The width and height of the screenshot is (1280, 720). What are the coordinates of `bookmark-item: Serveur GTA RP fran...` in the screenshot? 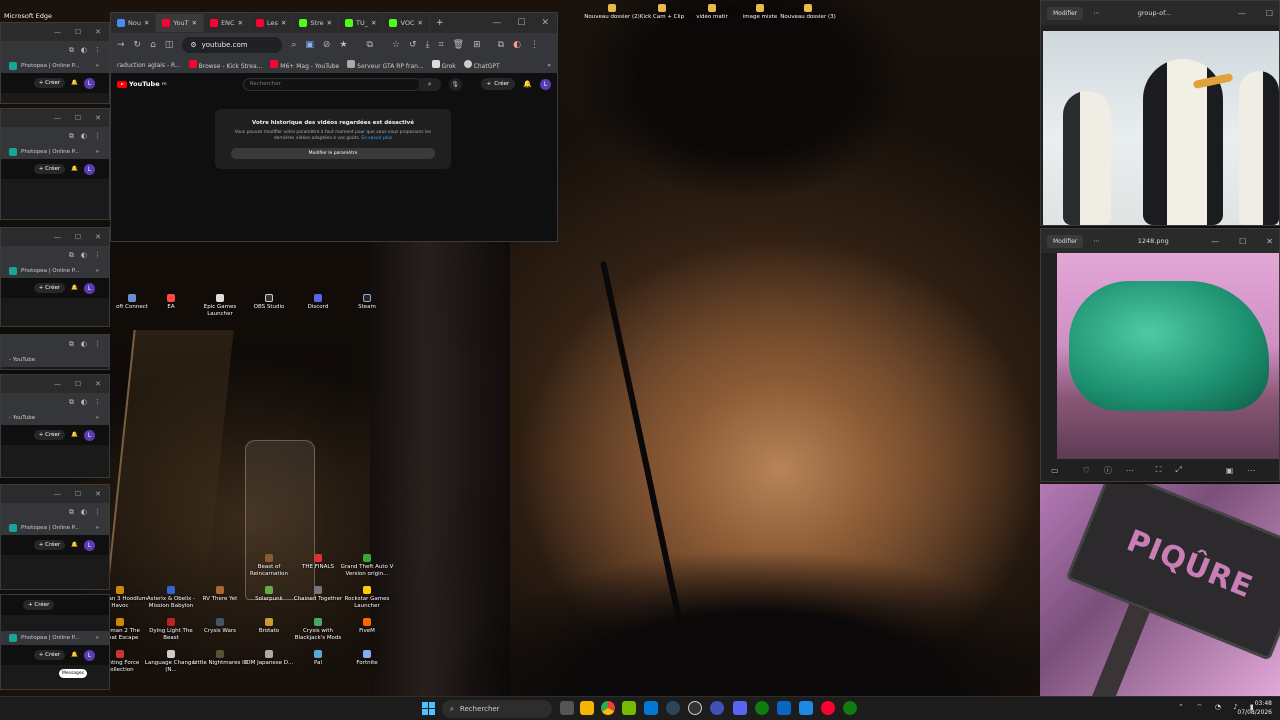 It's located at (385, 65).